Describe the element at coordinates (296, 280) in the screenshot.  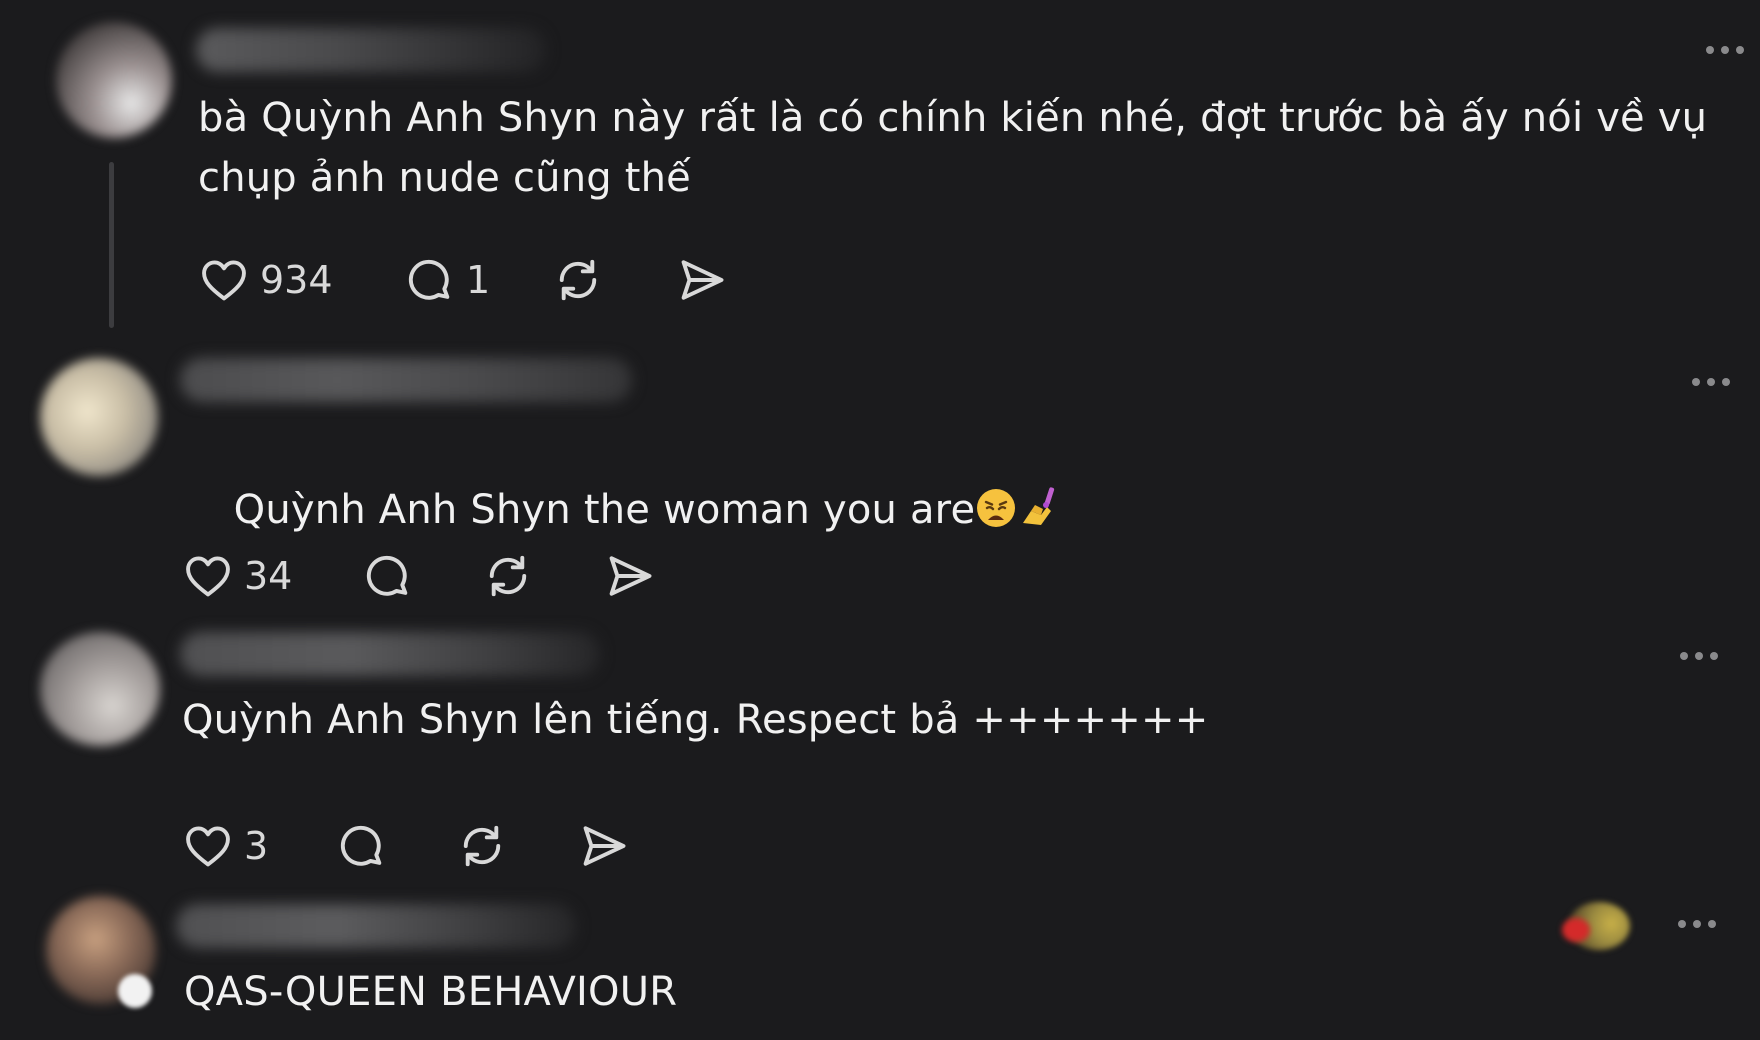
I see `like-count: 934` at that location.